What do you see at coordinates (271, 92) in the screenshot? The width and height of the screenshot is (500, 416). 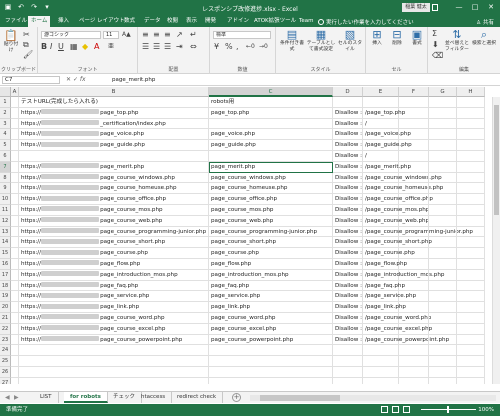 I see `column-header-c: C` at bounding box center [271, 92].